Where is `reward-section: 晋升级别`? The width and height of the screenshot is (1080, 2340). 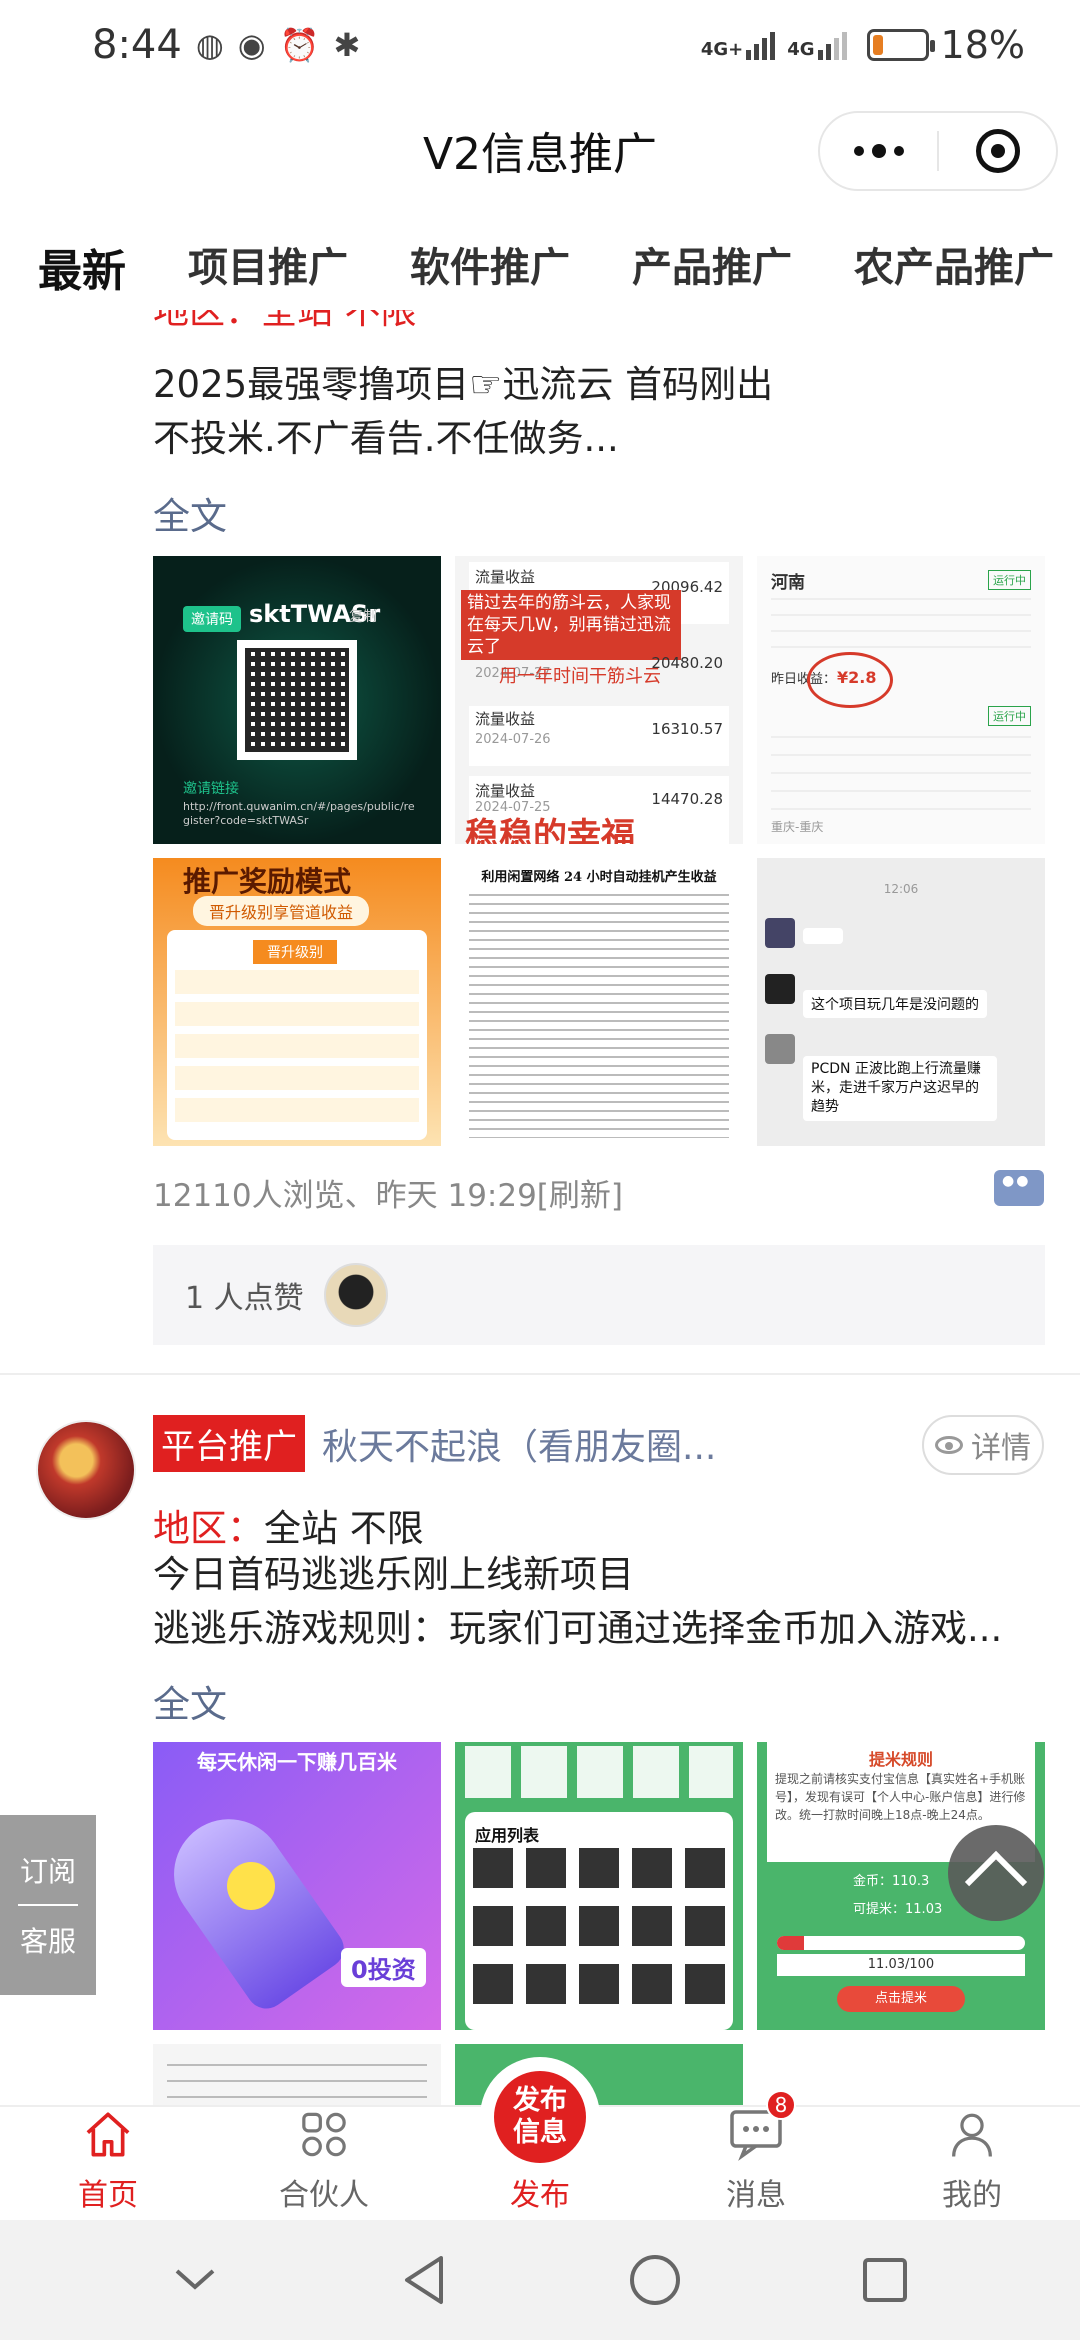 reward-section: 晋升级别 is located at coordinates (295, 952).